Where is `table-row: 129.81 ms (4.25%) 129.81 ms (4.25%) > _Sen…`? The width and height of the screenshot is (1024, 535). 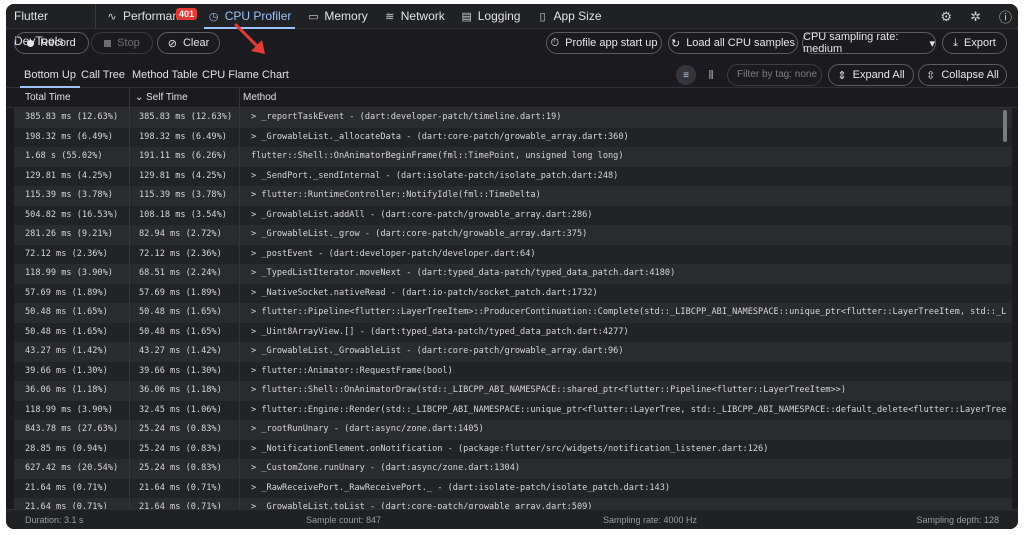
table-row: 129.81 ms (4.25%) 129.81 ms (4.25%) > _Sen… is located at coordinates (513, 176).